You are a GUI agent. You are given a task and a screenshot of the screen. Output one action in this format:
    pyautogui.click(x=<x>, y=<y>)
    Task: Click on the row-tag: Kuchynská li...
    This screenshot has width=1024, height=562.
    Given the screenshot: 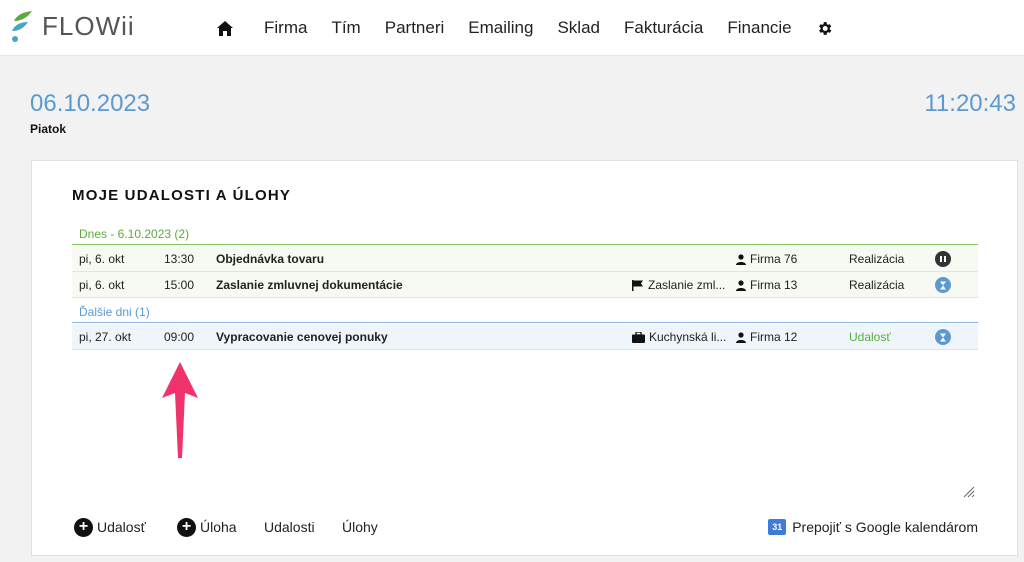 What is the action you would take?
    pyautogui.click(x=681, y=337)
    